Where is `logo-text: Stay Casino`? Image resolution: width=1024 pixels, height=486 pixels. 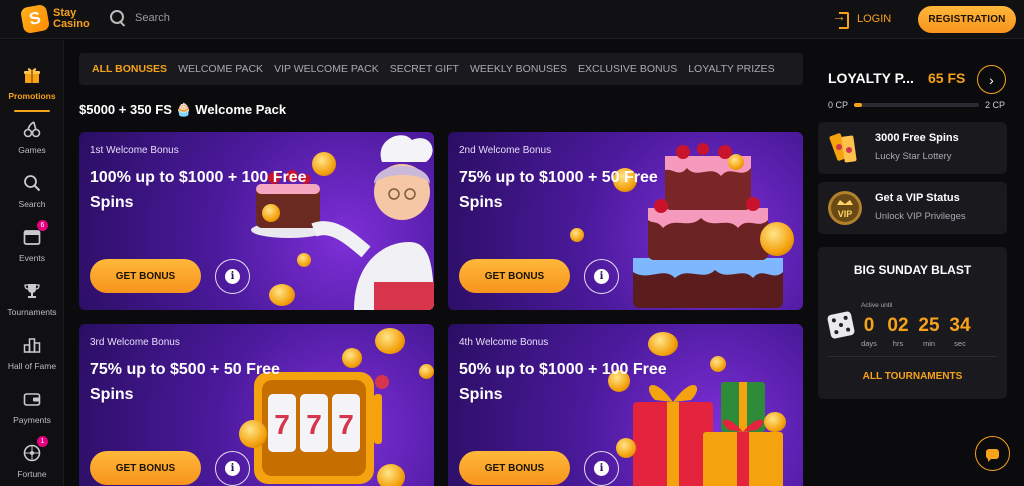 logo-text: Stay Casino is located at coordinates (71, 18).